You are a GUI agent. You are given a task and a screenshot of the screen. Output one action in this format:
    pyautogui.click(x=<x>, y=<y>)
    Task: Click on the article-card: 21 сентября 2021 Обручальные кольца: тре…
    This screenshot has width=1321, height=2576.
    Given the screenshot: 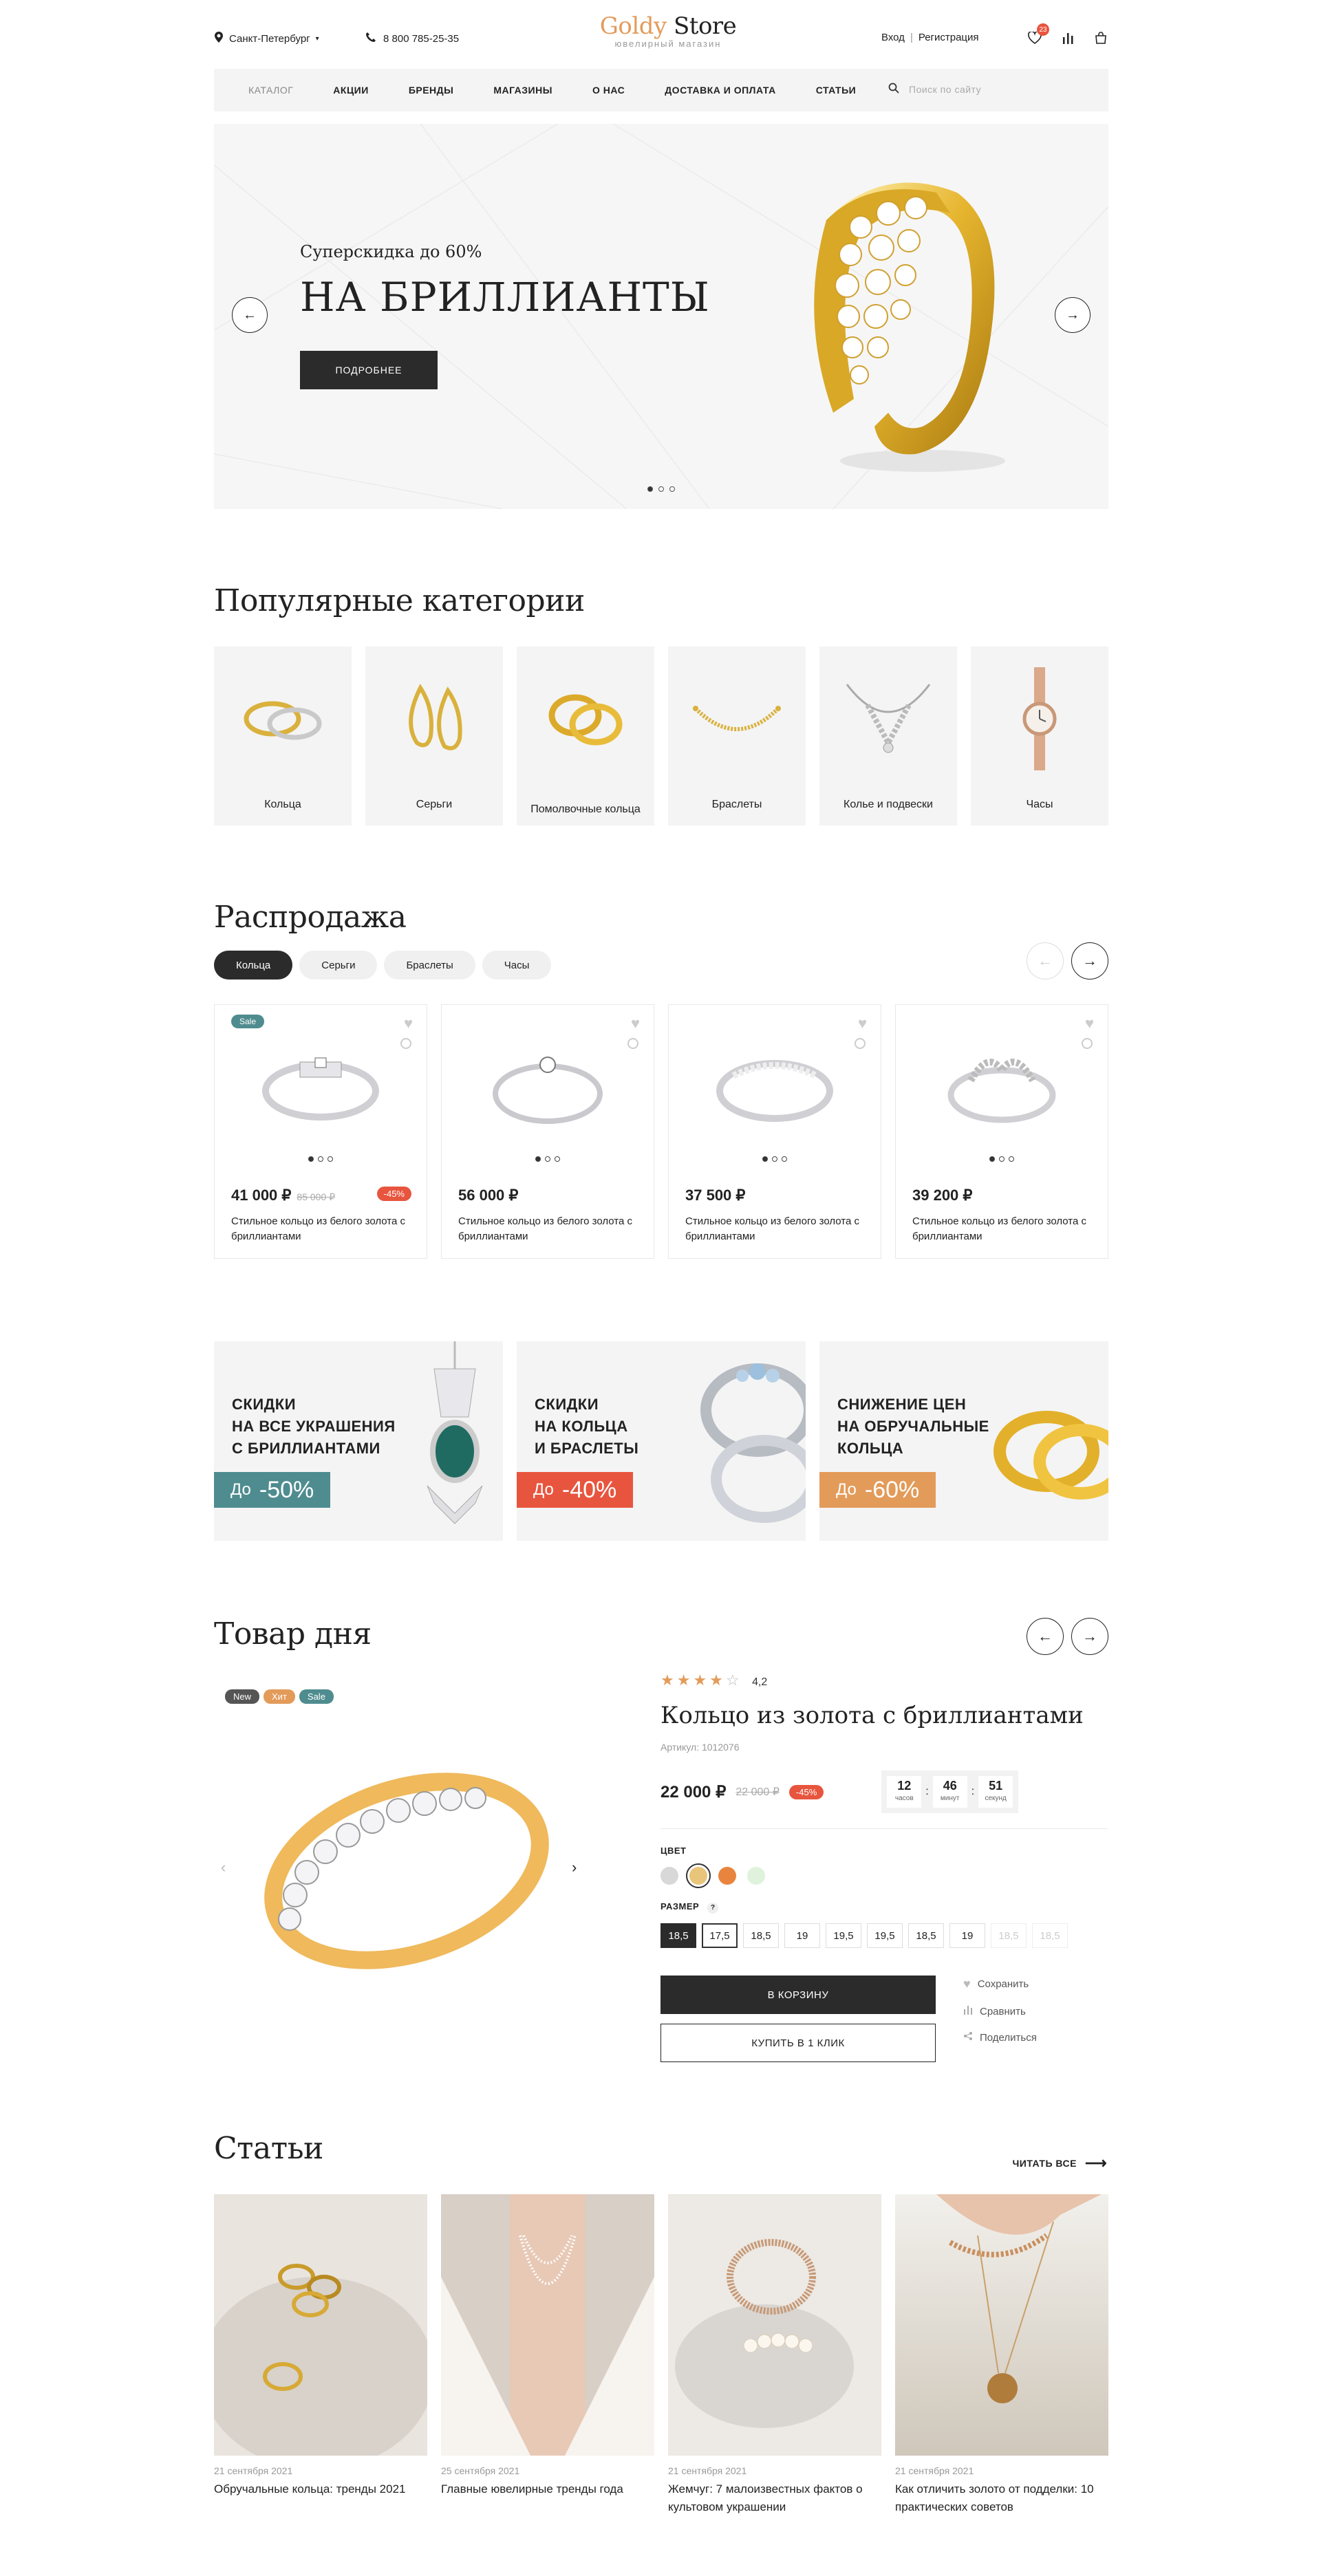 What is the action you would take?
    pyautogui.click(x=320, y=2355)
    